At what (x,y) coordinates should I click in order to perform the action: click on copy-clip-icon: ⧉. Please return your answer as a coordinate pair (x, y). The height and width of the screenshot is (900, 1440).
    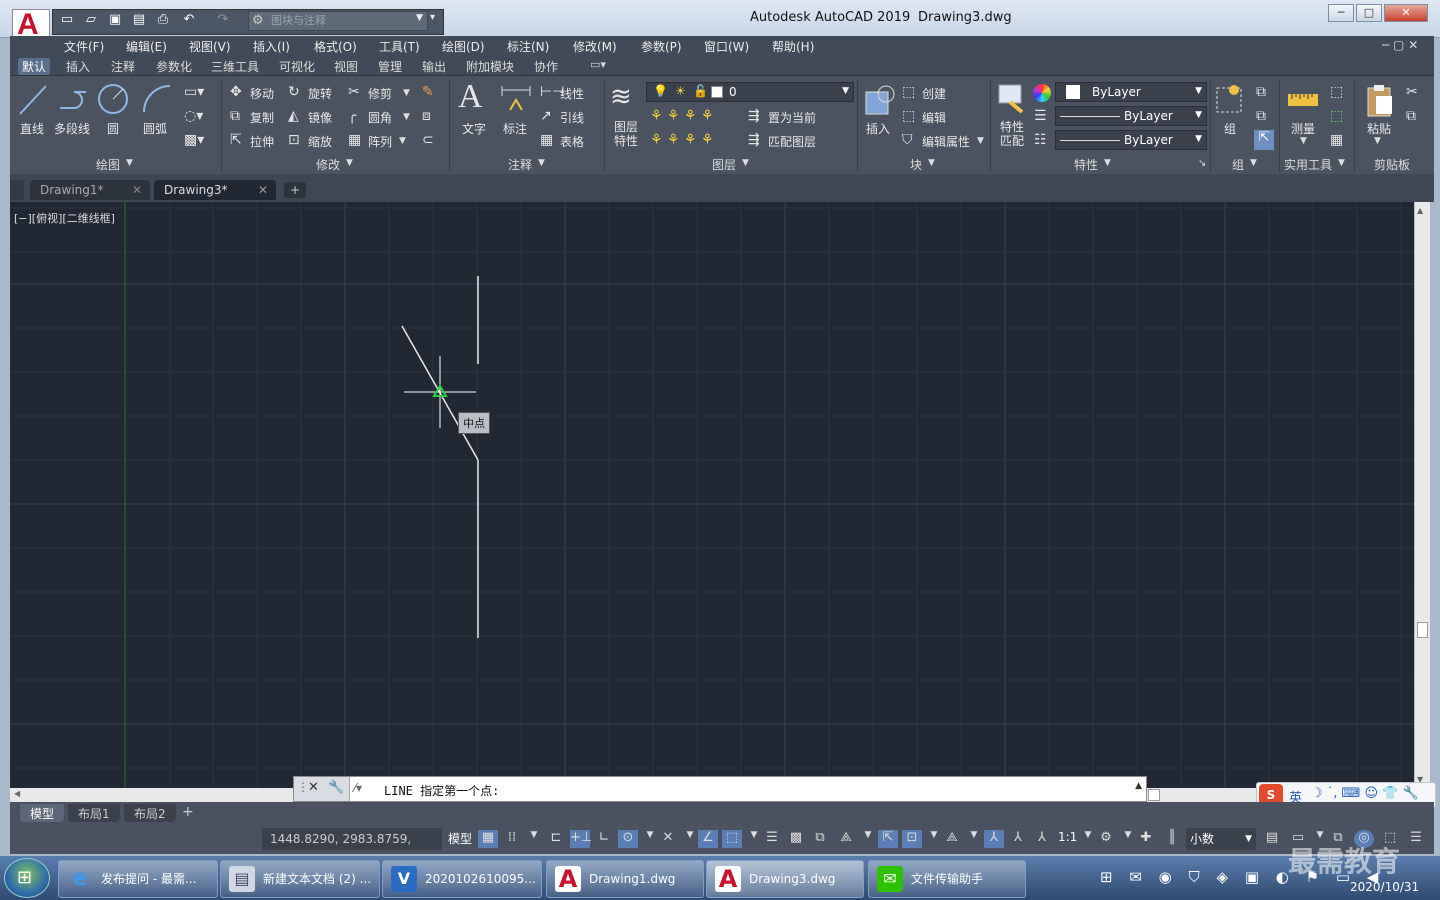
    Looking at the image, I should click on (1411, 116).